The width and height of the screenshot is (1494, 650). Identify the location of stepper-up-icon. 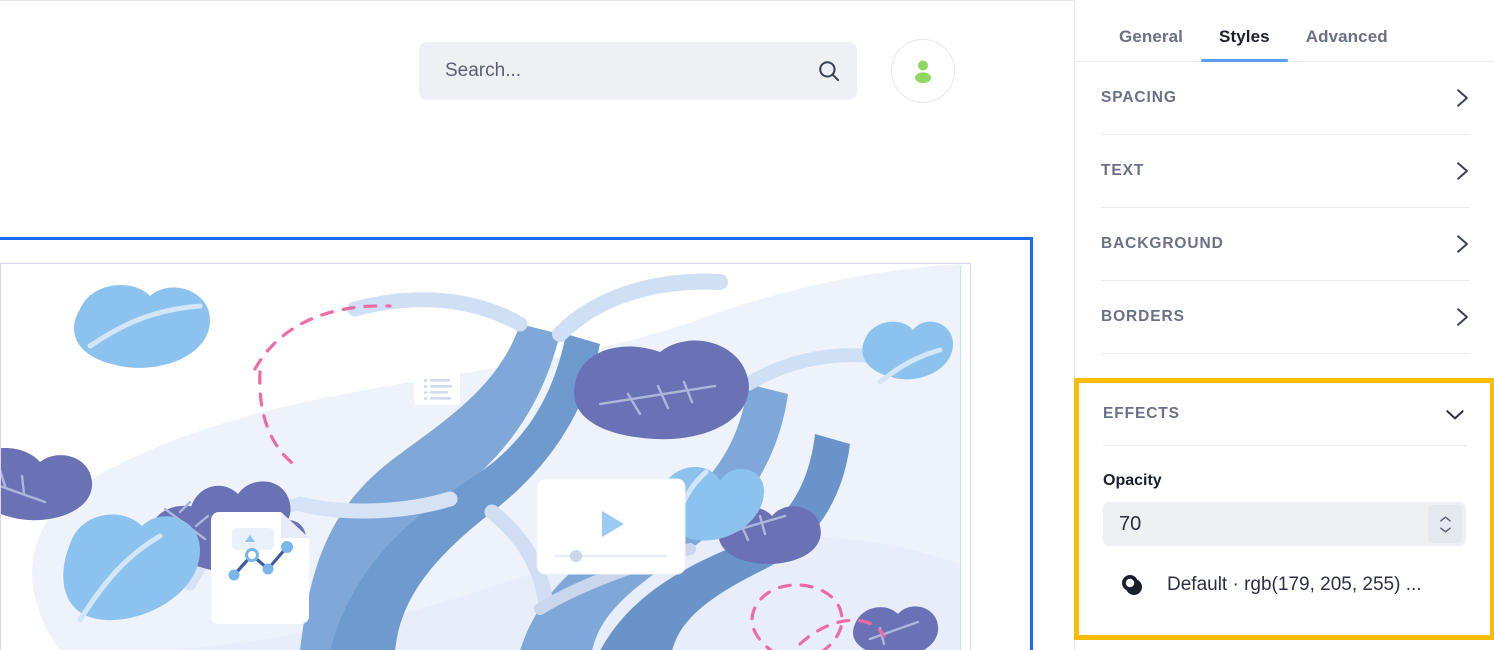
(1445, 518).